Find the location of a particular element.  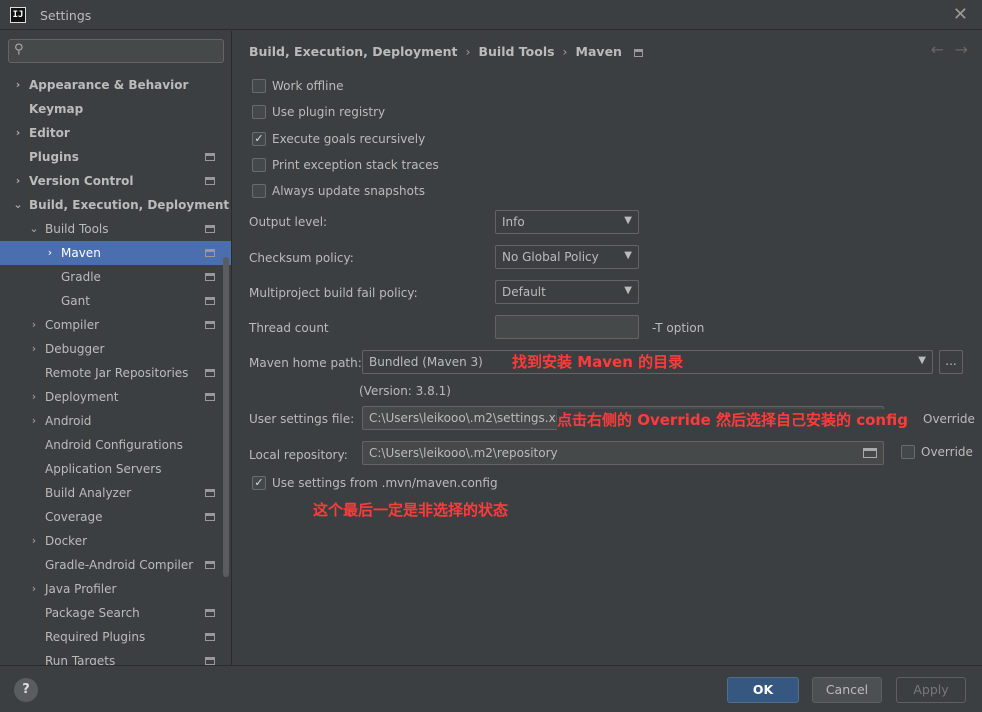

user-settings-override-label: Override is located at coordinates (949, 419).